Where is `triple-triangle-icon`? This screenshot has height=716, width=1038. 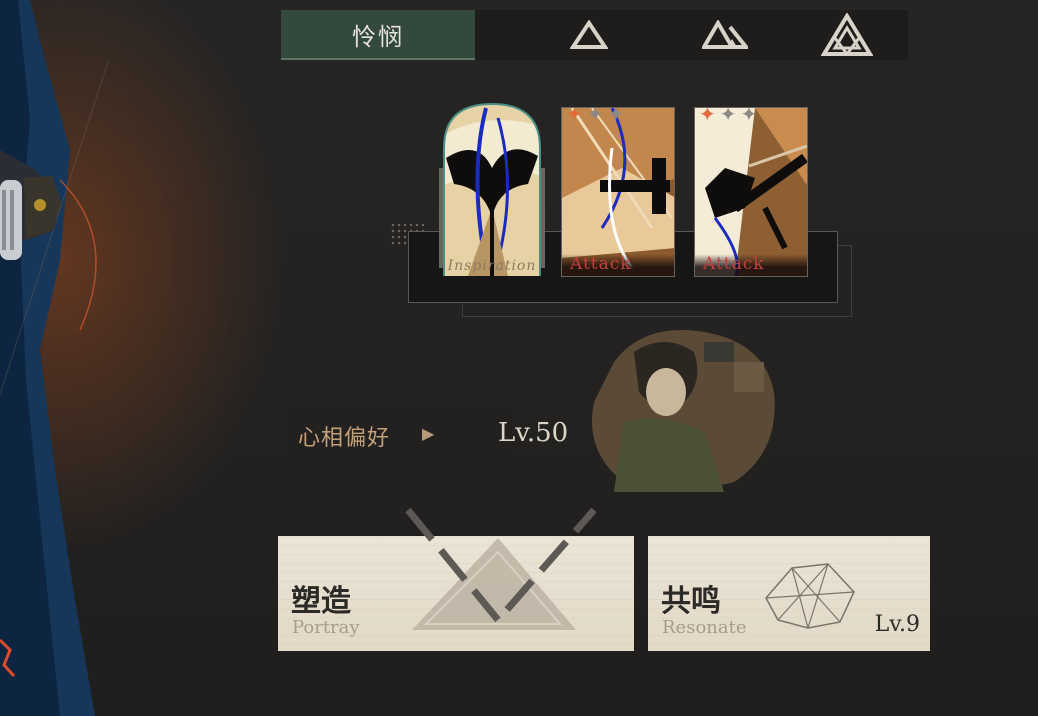
triple-triangle-icon is located at coordinates (847, 34).